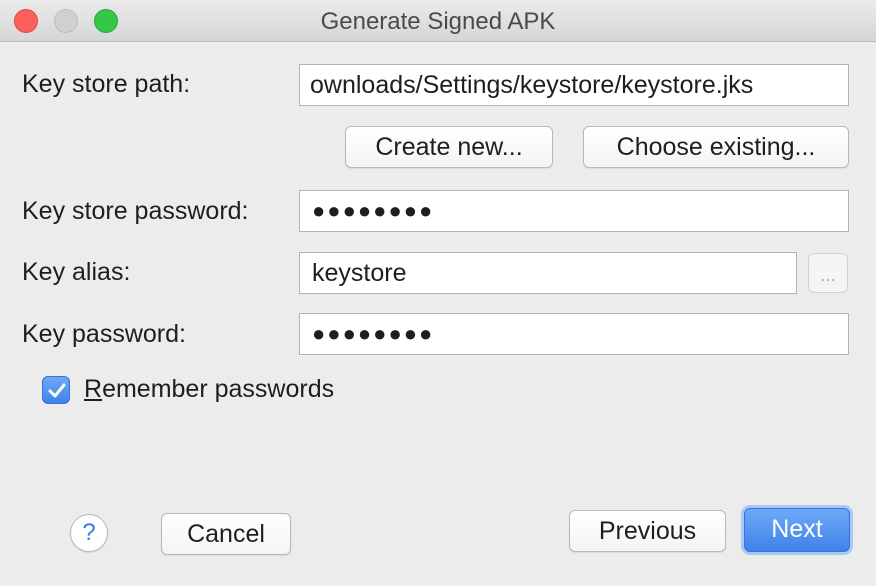  Describe the element at coordinates (106, 84) in the screenshot. I see `keystore-path-label: Key store path:` at that location.